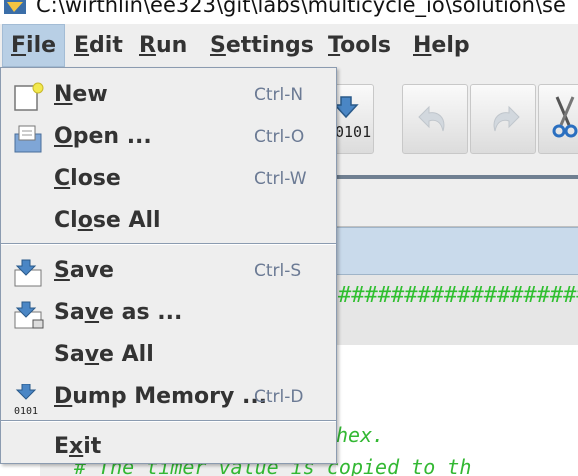 Image resolution: width=578 pixels, height=476 pixels. I want to click on menu-item-dump-memory: 0101 Dump Memory ... Ctrl-D, so click(168, 397).